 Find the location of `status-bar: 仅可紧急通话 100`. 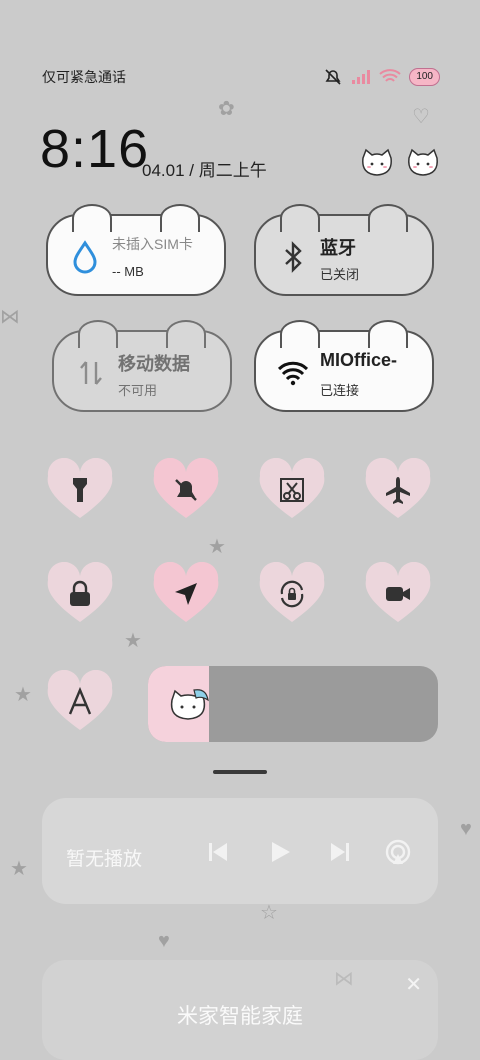

status-bar: 仅可紧急通话 100 is located at coordinates (241, 77).